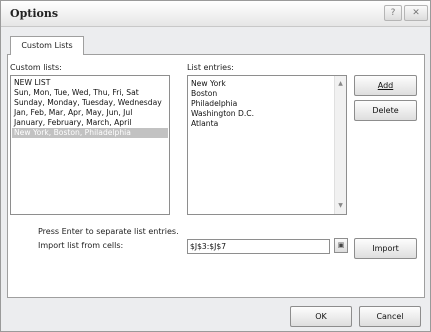 Image resolution: width=431 pixels, height=332 pixels. I want to click on ok-button-label: OK, so click(321, 316).